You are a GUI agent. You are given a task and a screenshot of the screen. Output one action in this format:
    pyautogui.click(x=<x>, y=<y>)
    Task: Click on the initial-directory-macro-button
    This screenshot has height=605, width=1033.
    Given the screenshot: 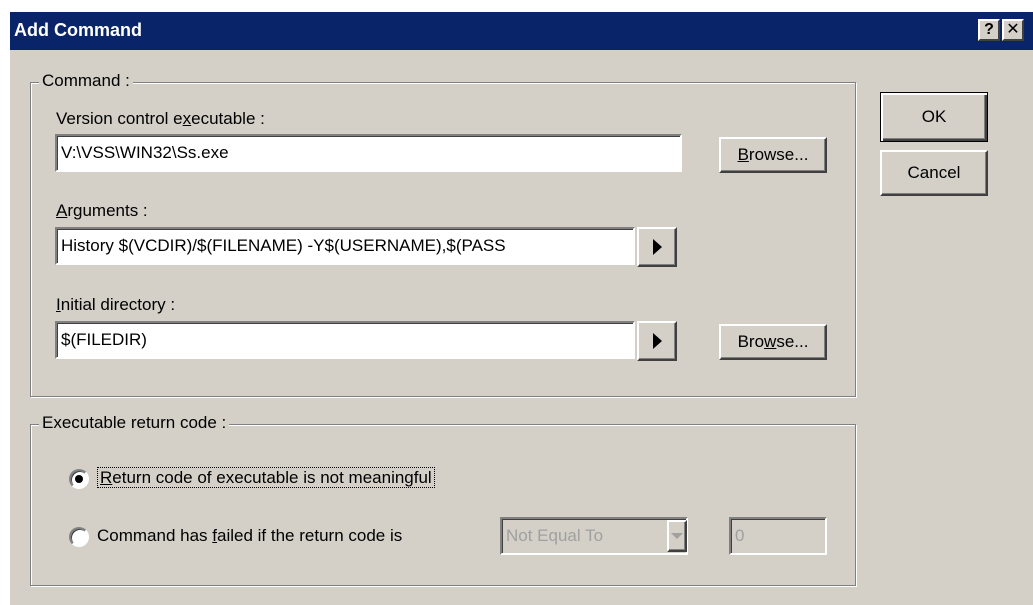 What is the action you would take?
    pyautogui.click(x=657, y=341)
    